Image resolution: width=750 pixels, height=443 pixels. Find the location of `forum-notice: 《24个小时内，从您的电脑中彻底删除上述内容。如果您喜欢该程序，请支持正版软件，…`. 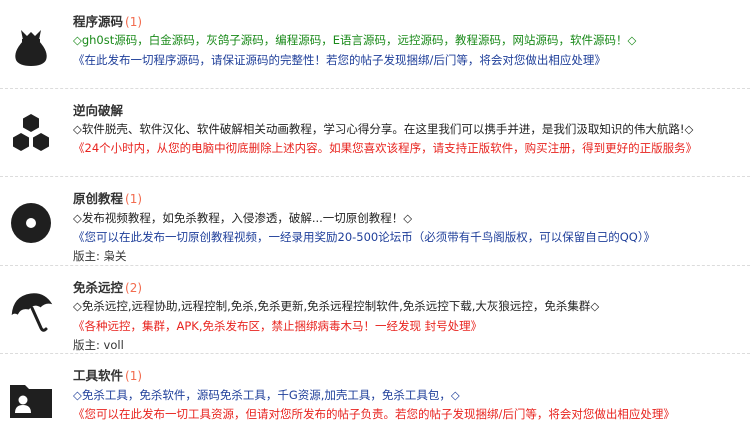

forum-notice: 《24个小时内，从您的电脑中彻底删除上述内容。如果您喜欢该程序，请支持正版软件，… is located at coordinates (385, 148).